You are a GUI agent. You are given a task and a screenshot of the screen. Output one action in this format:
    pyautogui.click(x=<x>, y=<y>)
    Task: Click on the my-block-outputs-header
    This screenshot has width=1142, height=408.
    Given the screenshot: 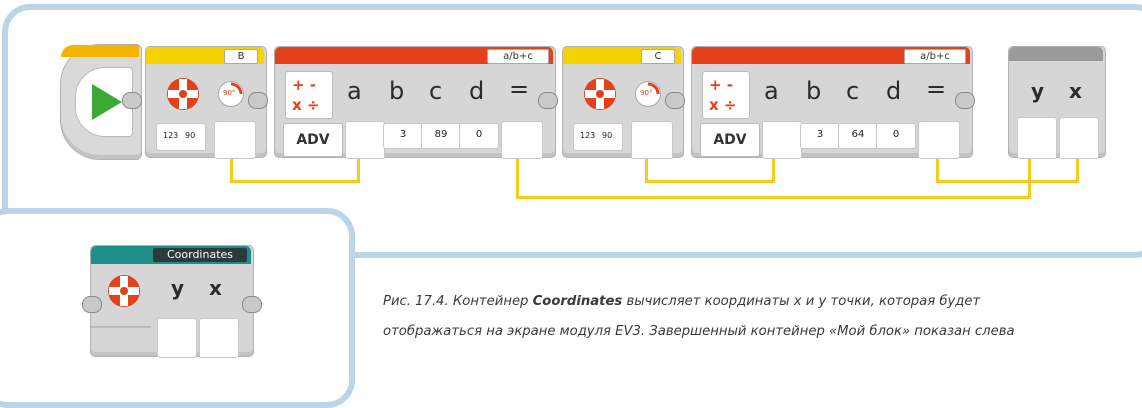 What is the action you would take?
    pyautogui.click(x=1056, y=54)
    